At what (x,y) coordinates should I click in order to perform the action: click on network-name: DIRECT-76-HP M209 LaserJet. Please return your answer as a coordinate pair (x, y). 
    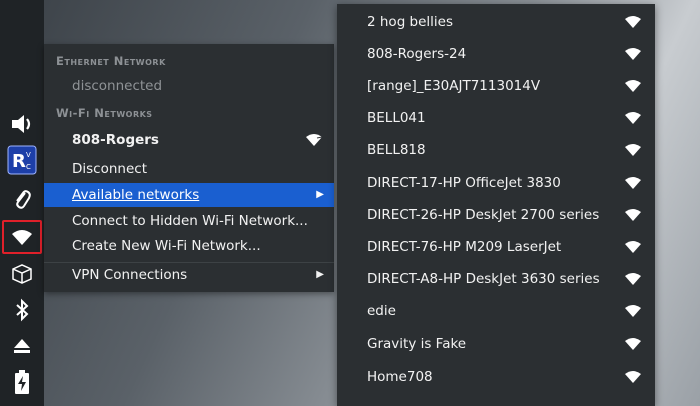
    Looking at the image, I should click on (464, 247).